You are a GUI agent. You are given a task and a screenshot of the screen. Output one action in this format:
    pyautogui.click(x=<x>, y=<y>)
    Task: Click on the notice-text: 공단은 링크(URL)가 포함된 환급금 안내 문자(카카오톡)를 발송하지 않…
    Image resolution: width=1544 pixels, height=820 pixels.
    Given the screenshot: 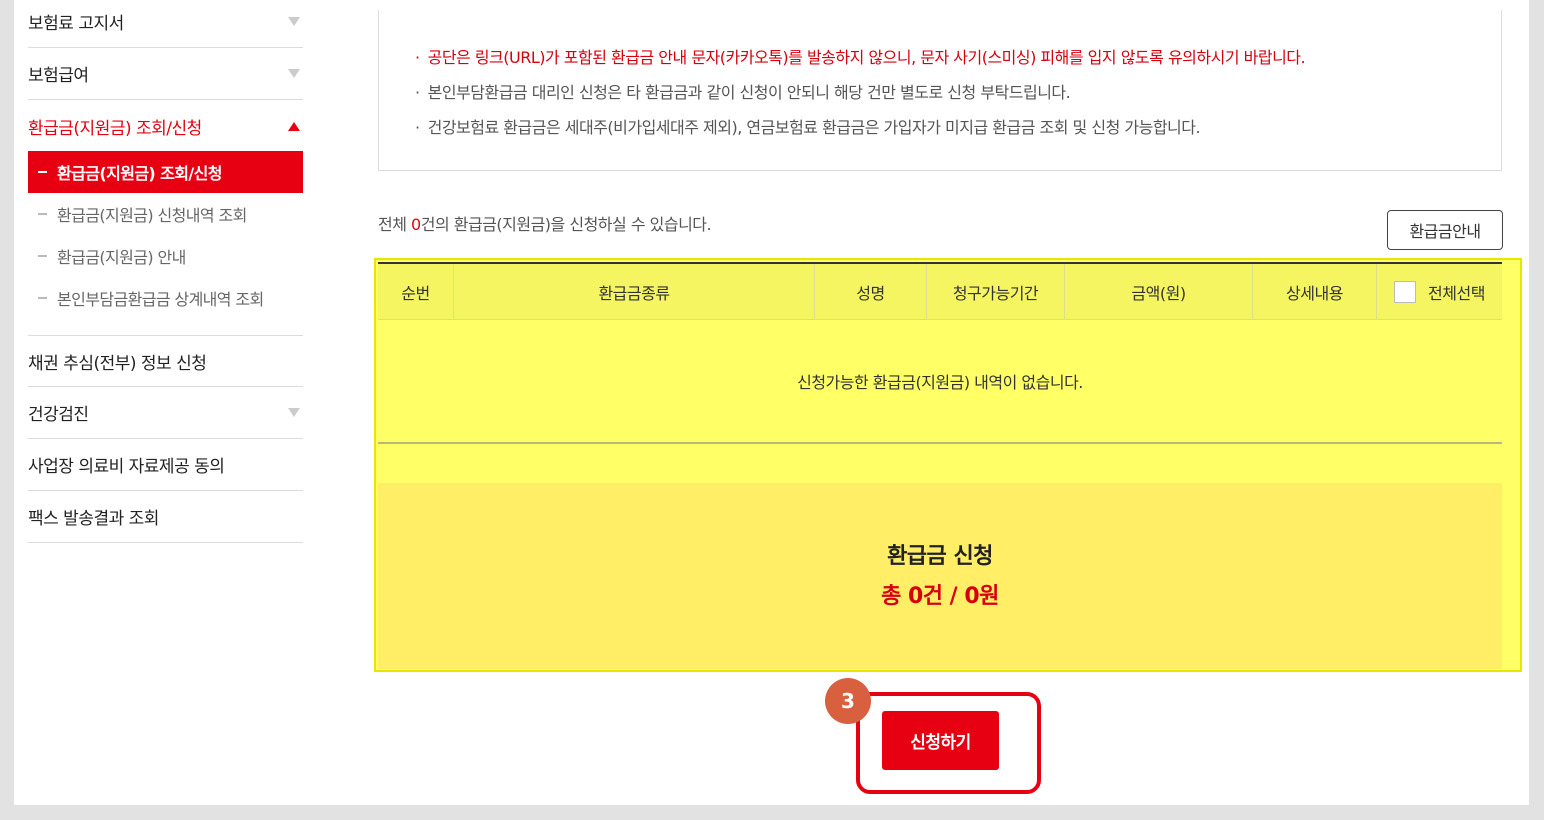 What is the action you would take?
    pyautogui.click(x=866, y=57)
    